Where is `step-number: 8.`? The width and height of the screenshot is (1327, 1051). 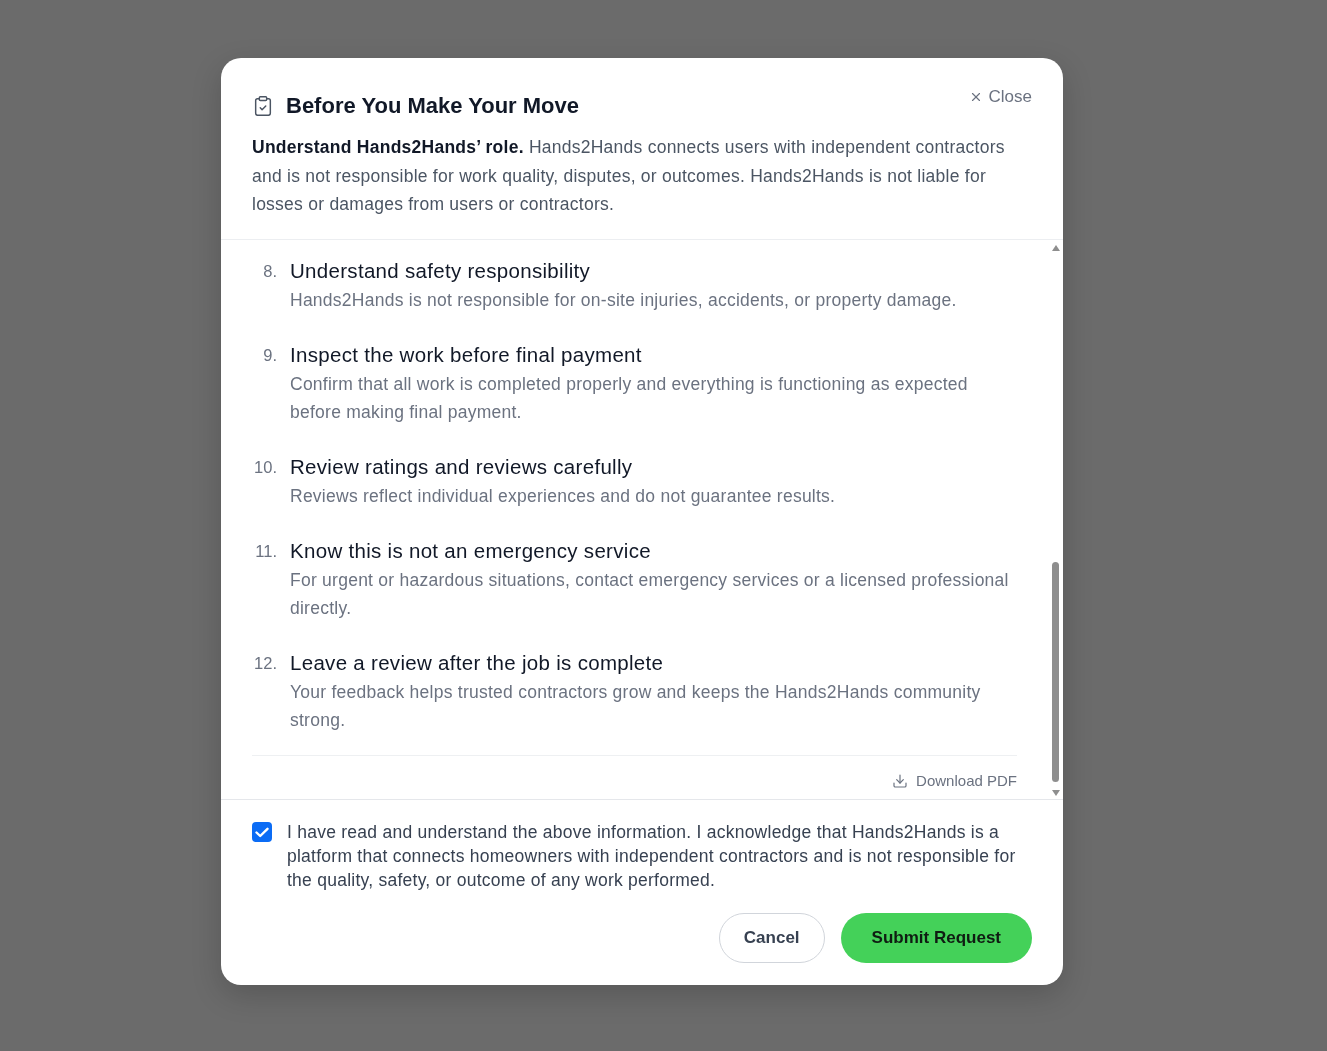
step-number: 8. is located at coordinates (270, 271).